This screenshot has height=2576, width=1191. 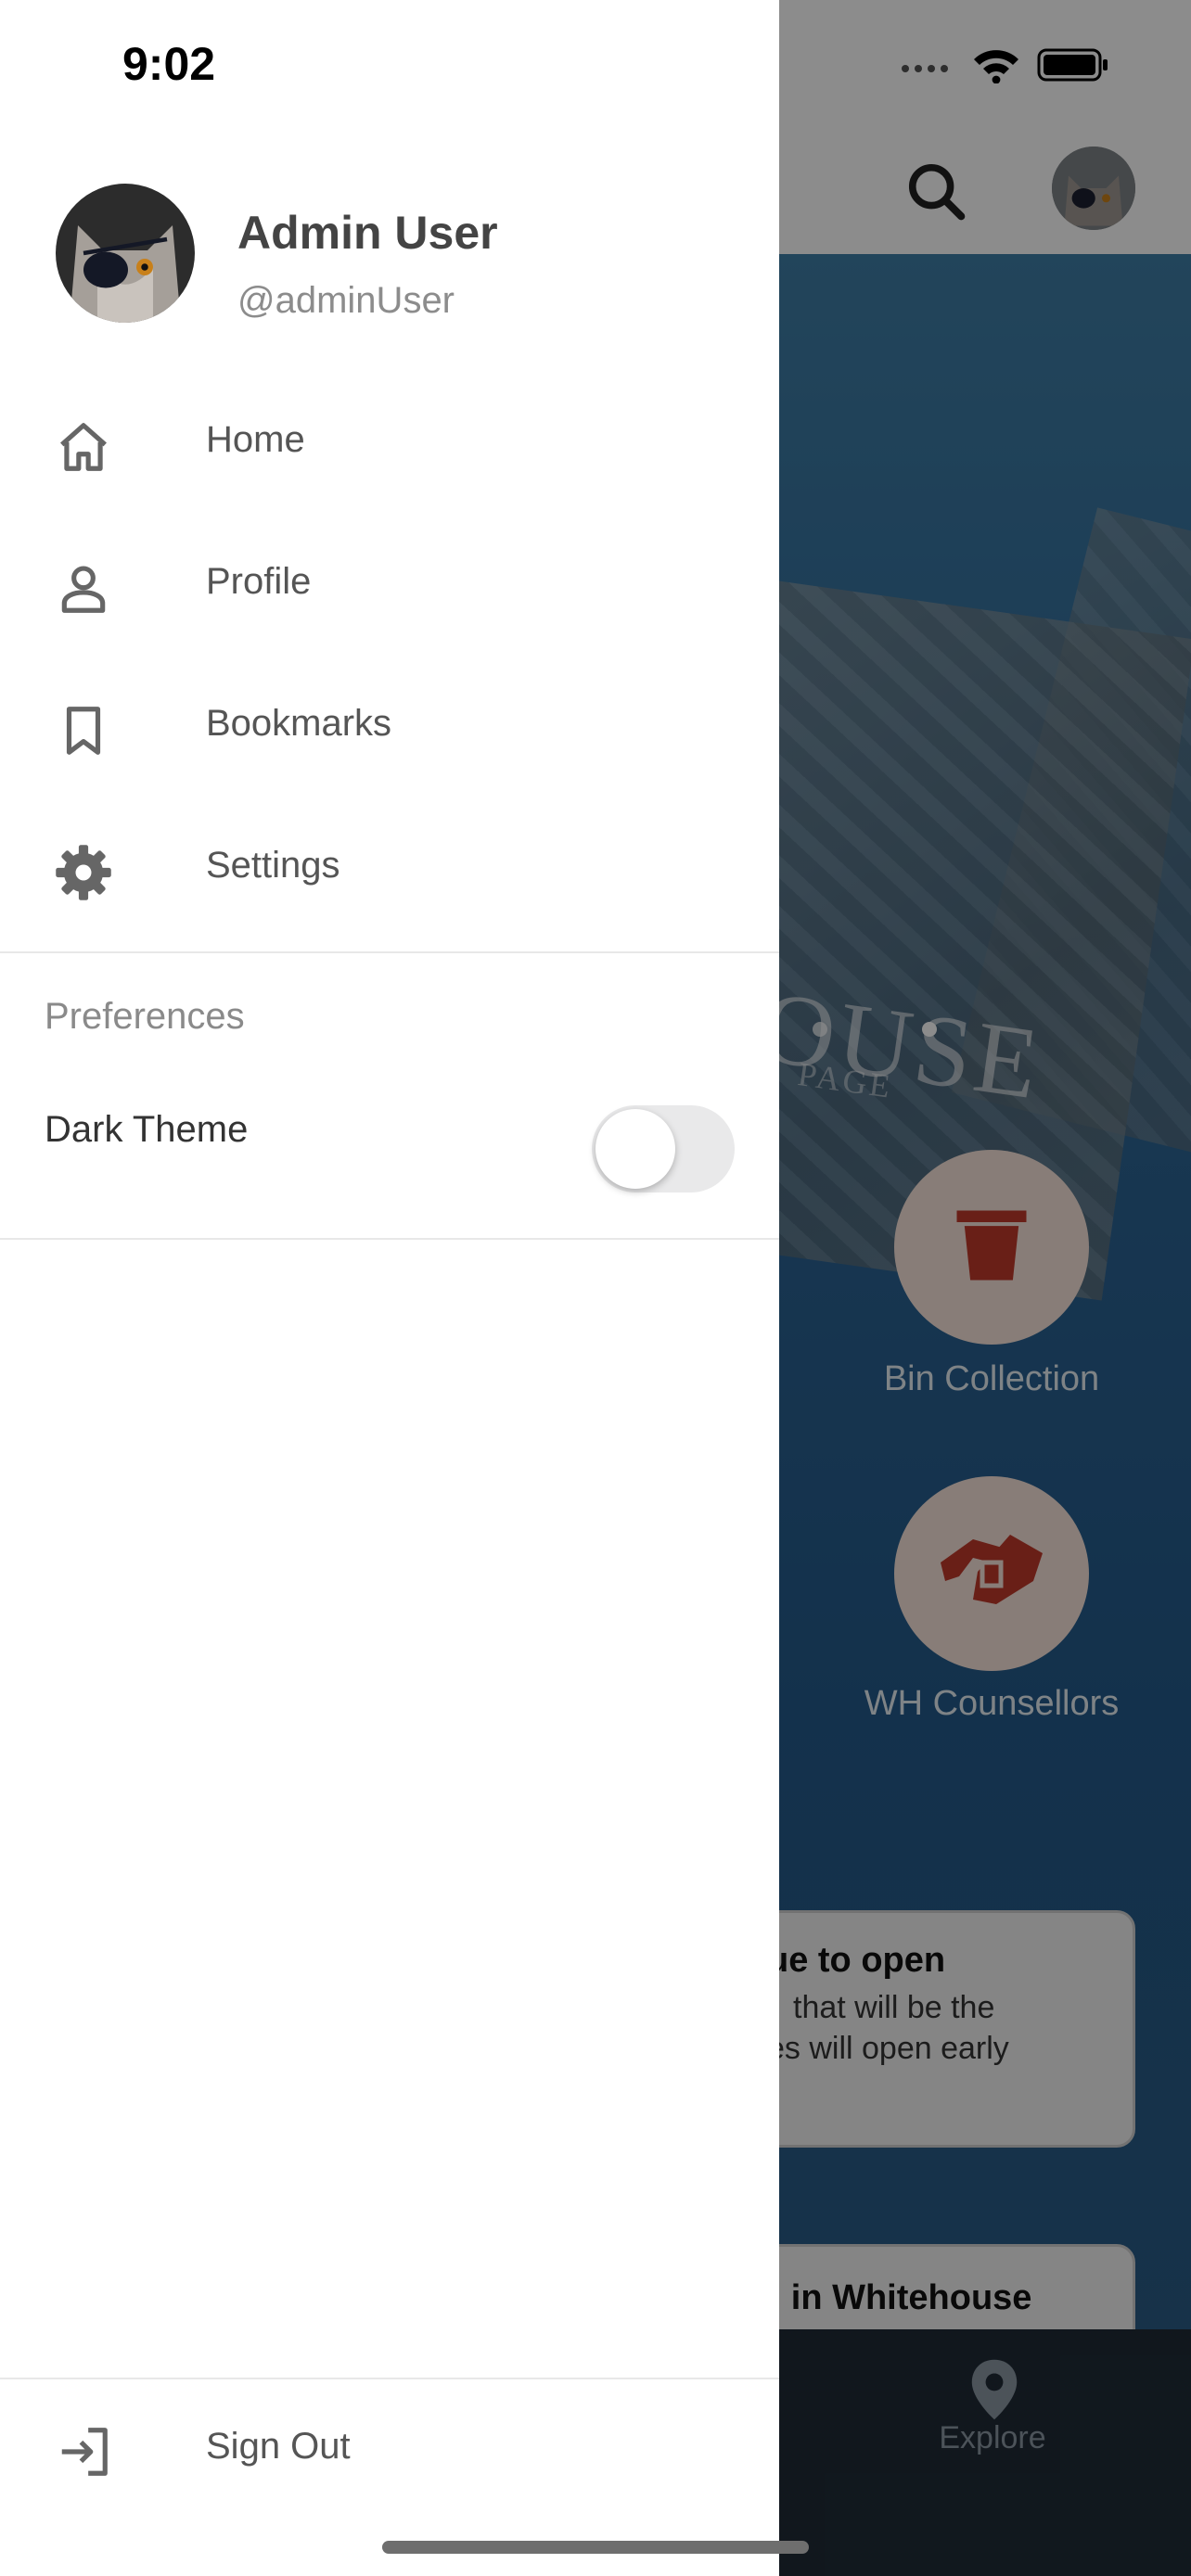 I want to click on menu-item-home: Home, so click(x=389, y=442).